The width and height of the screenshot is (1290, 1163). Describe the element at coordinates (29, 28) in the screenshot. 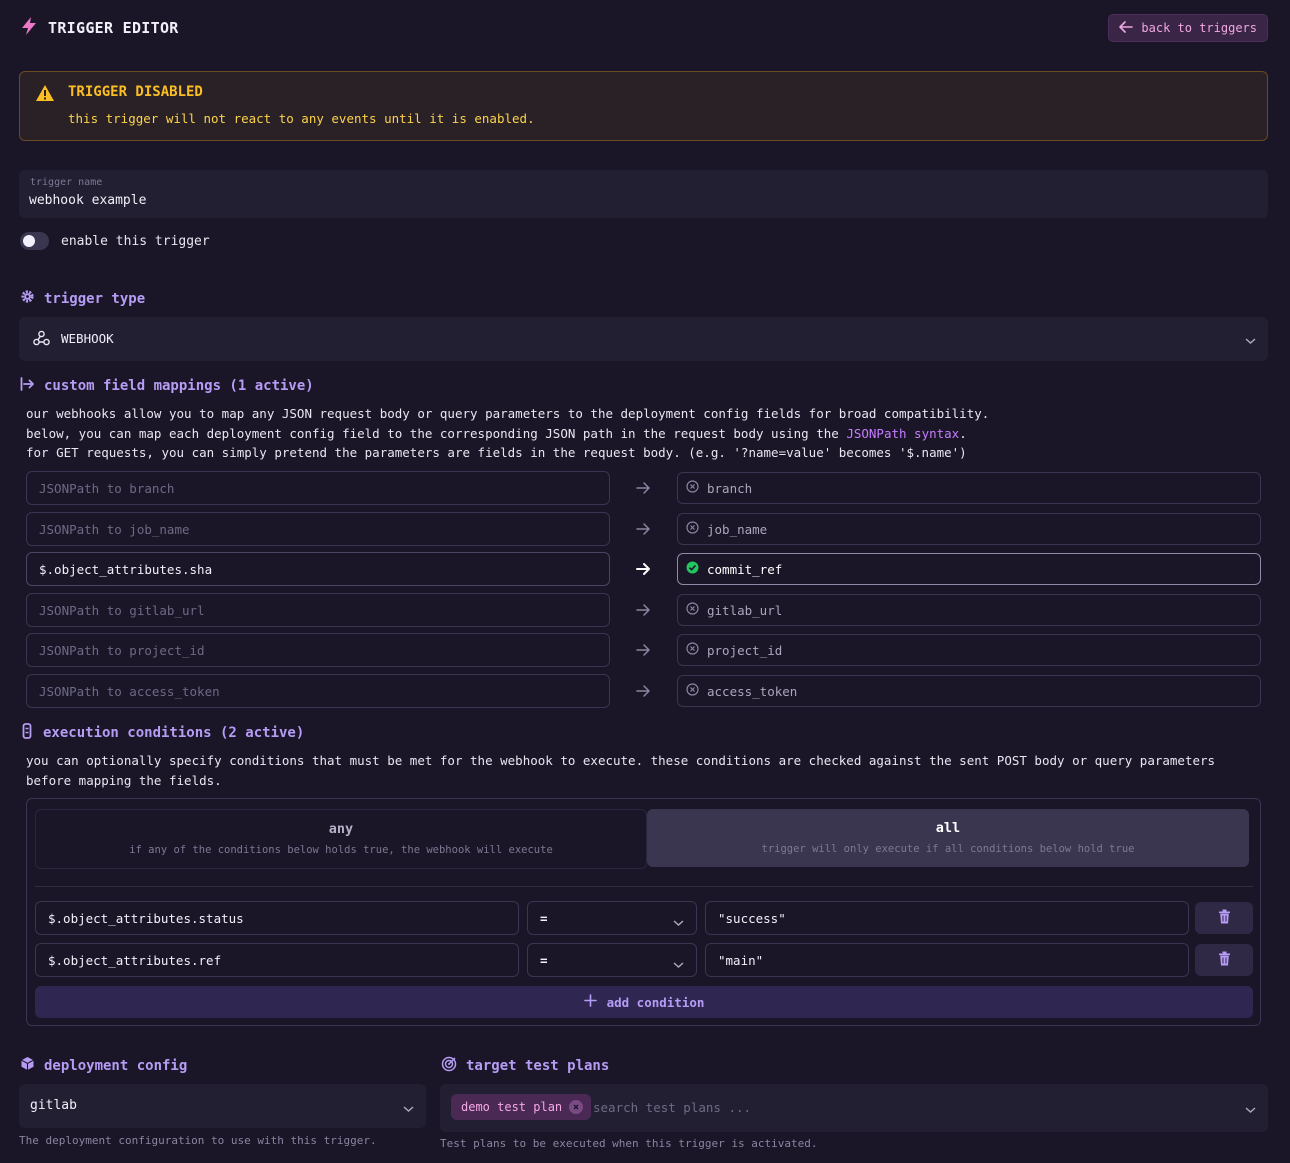

I see `lightning-icon` at that location.